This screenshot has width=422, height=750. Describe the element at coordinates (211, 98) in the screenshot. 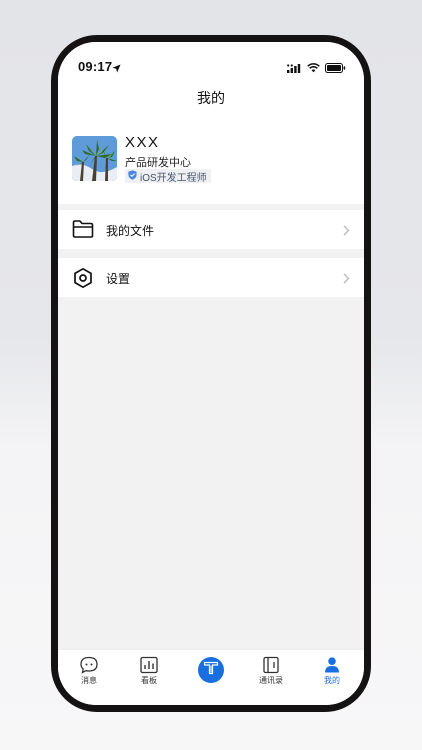

I see `page-title: 我的` at that location.